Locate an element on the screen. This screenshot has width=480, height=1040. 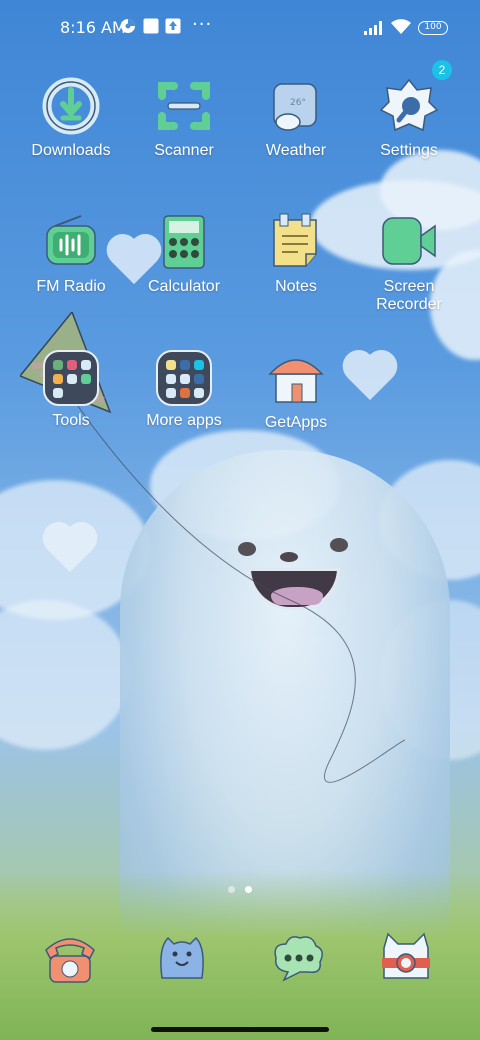
app-notes: Notes is located at coordinates (296, 254).